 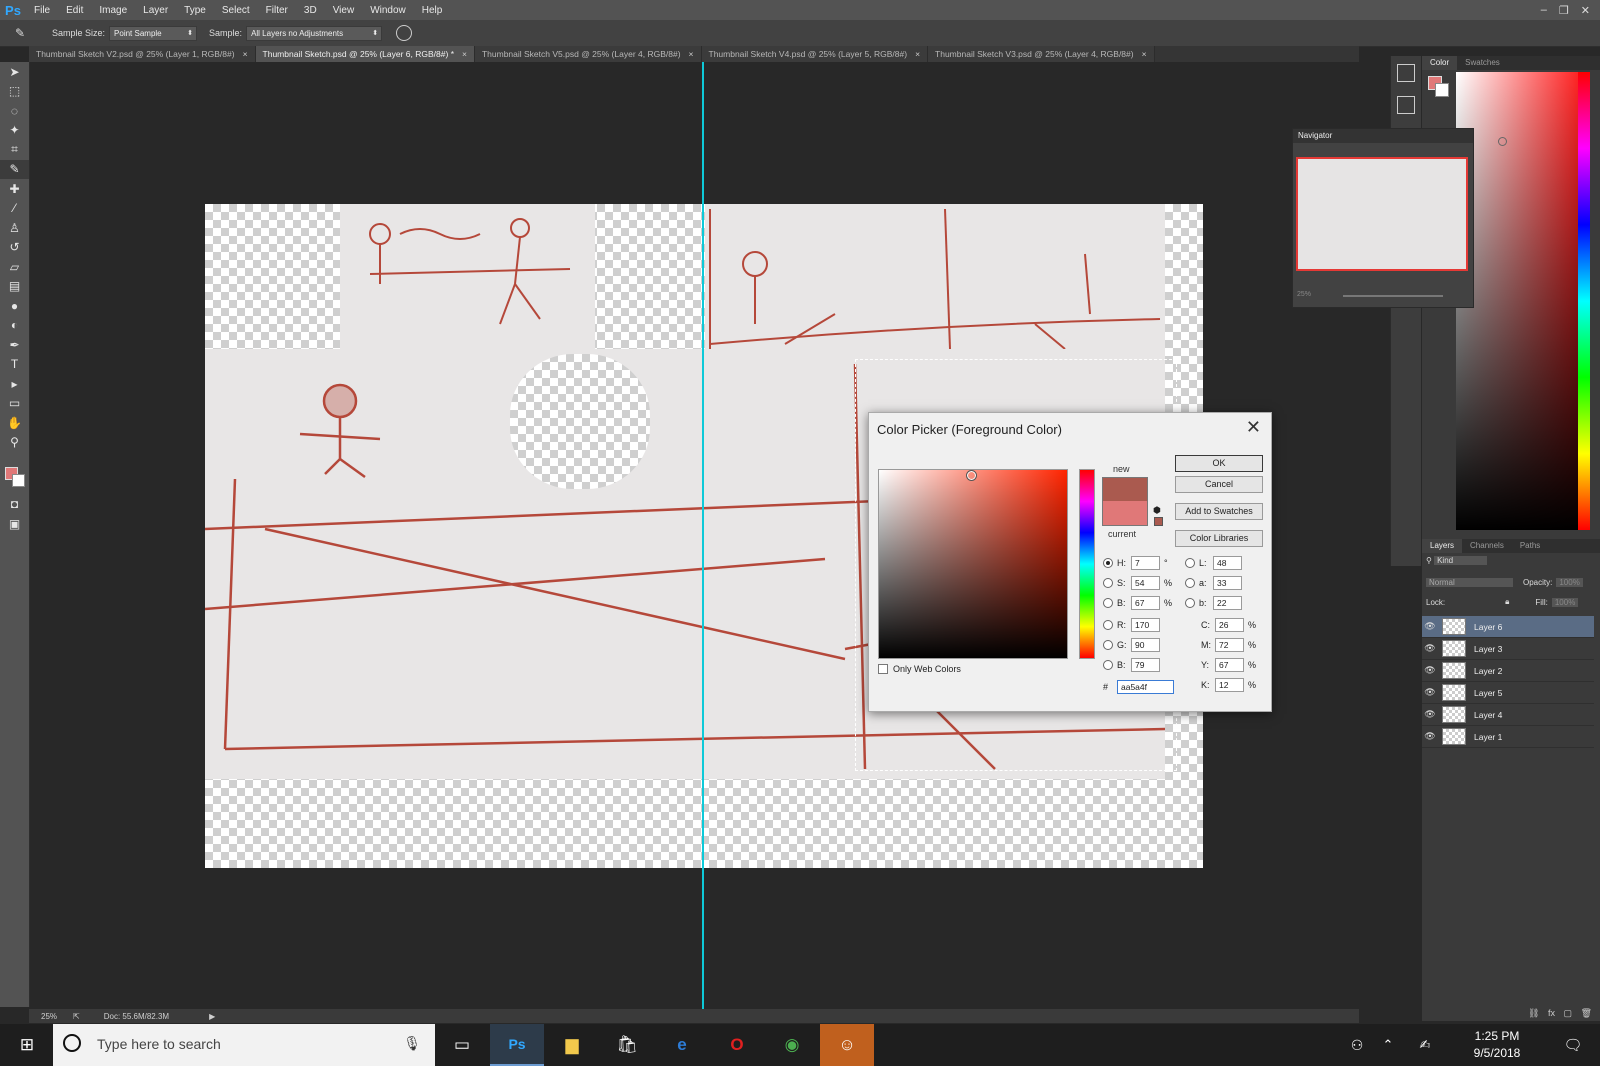 What do you see at coordinates (1157, 510) in the screenshot?
I see `out-of-gamut-warning-icon: ⬢` at bounding box center [1157, 510].